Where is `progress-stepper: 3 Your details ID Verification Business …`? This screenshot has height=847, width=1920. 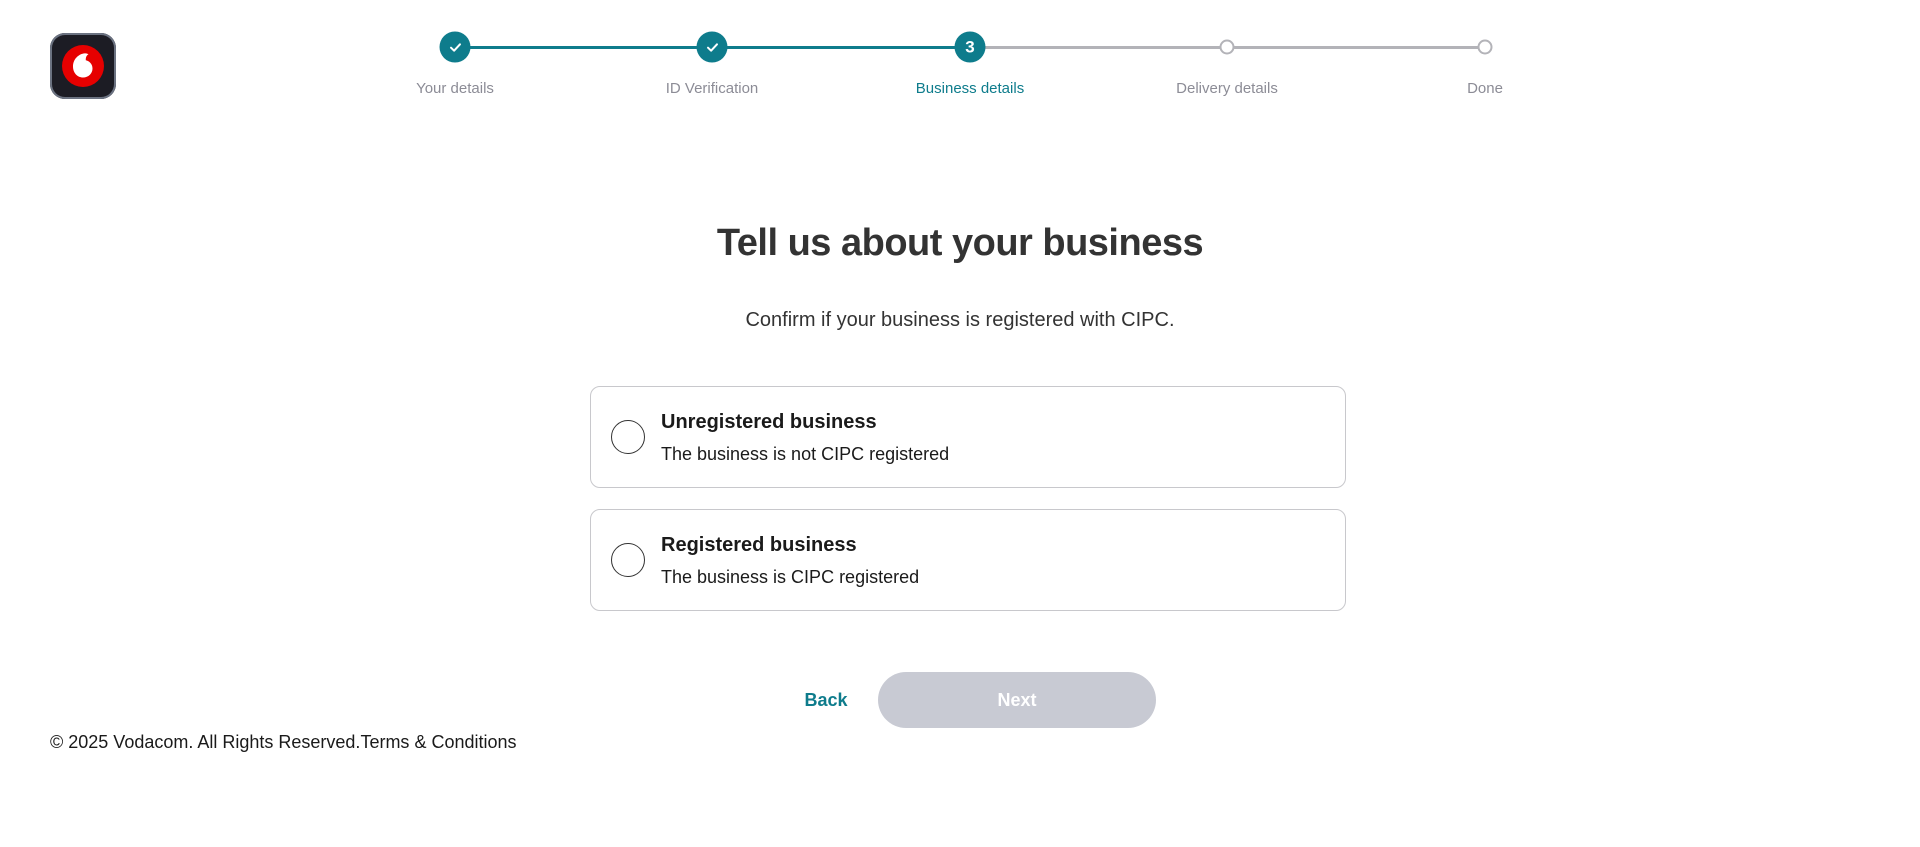
progress-stepper: 3 Your details ID Verification Business … is located at coordinates (960, 55).